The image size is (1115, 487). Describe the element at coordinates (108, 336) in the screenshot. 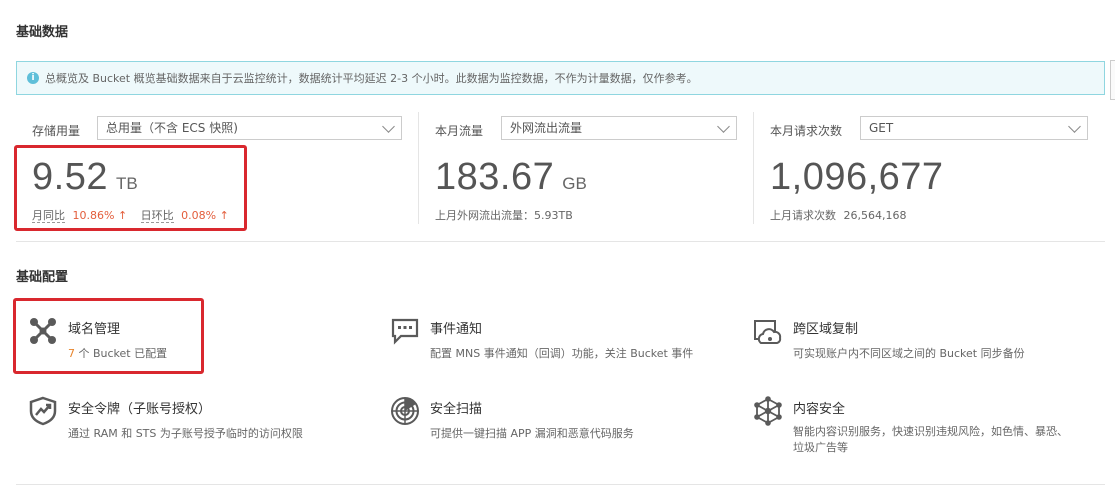

I see `highlight-box-domain` at that location.